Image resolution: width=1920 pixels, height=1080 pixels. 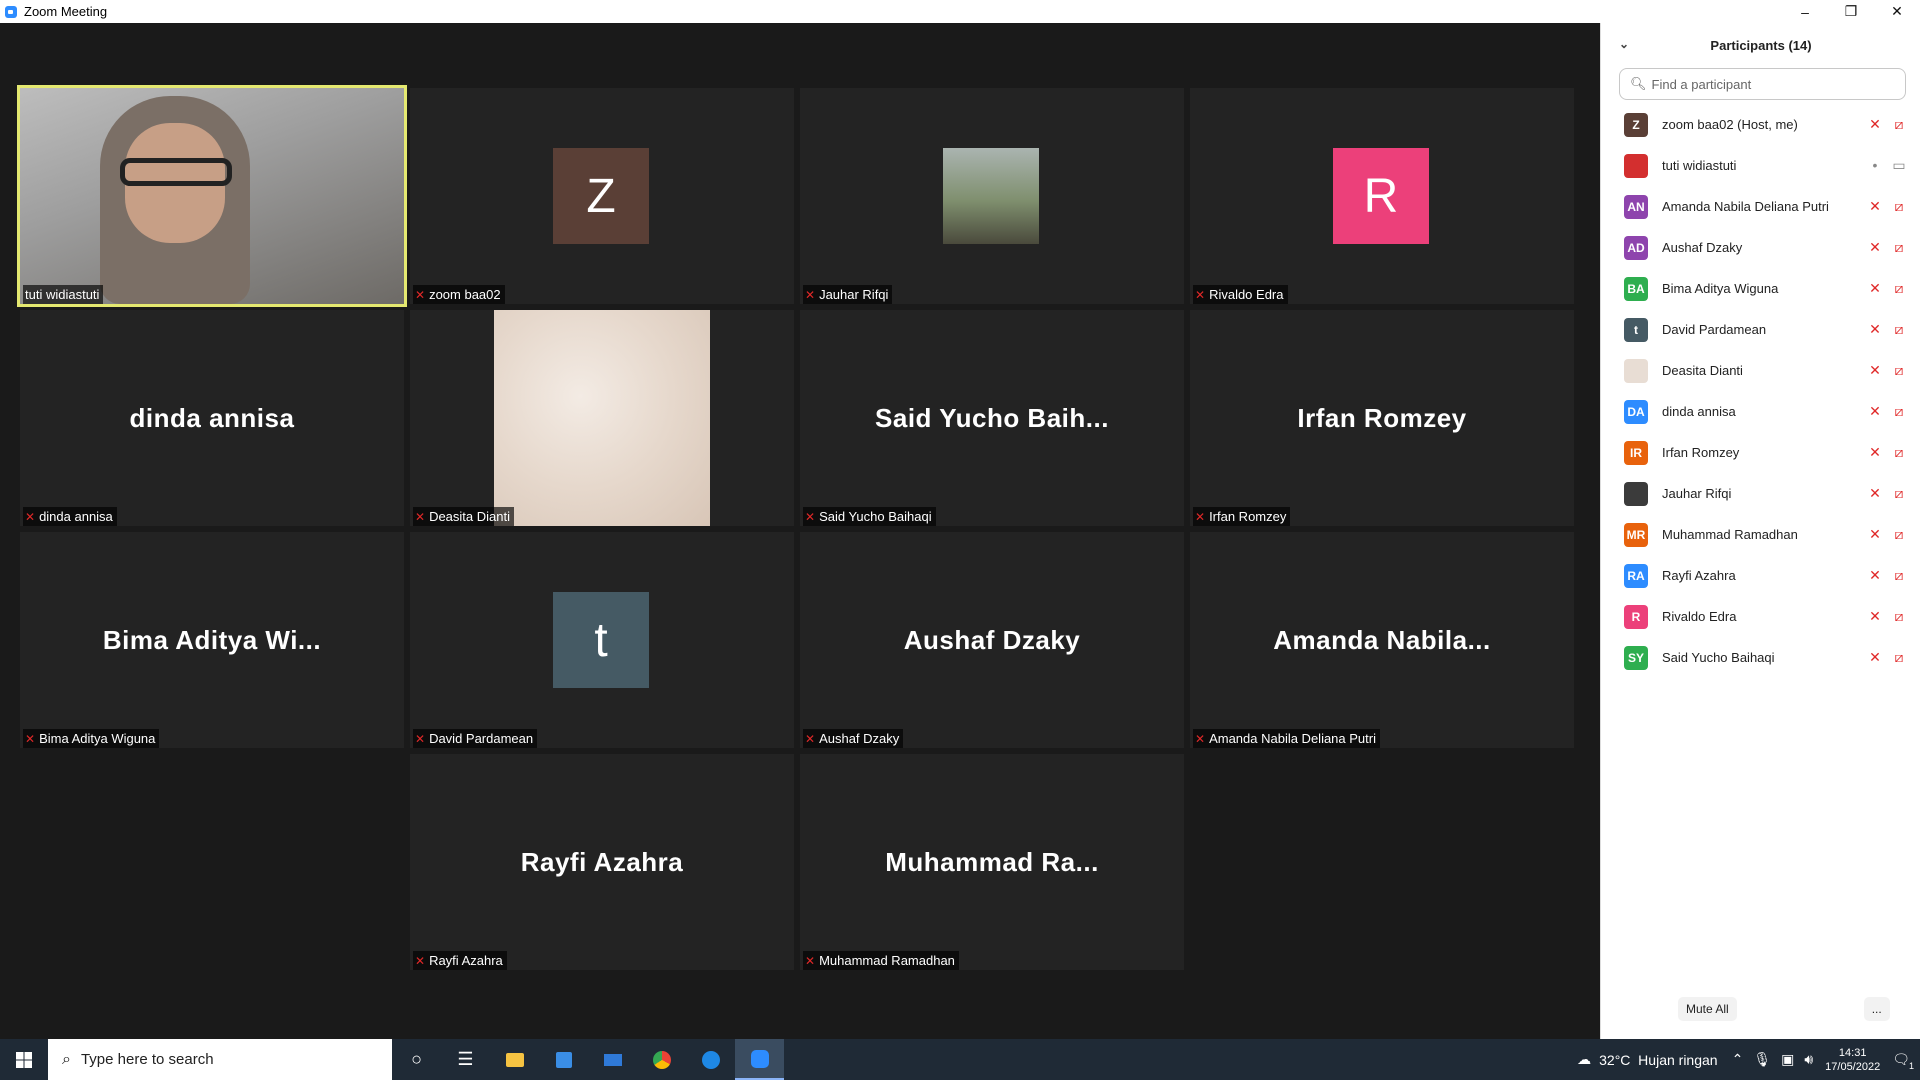 What do you see at coordinates (1760, 411) in the screenshot?
I see `participant-row: DA dinda annisa ✕ ⧄` at bounding box center [1760, 411].